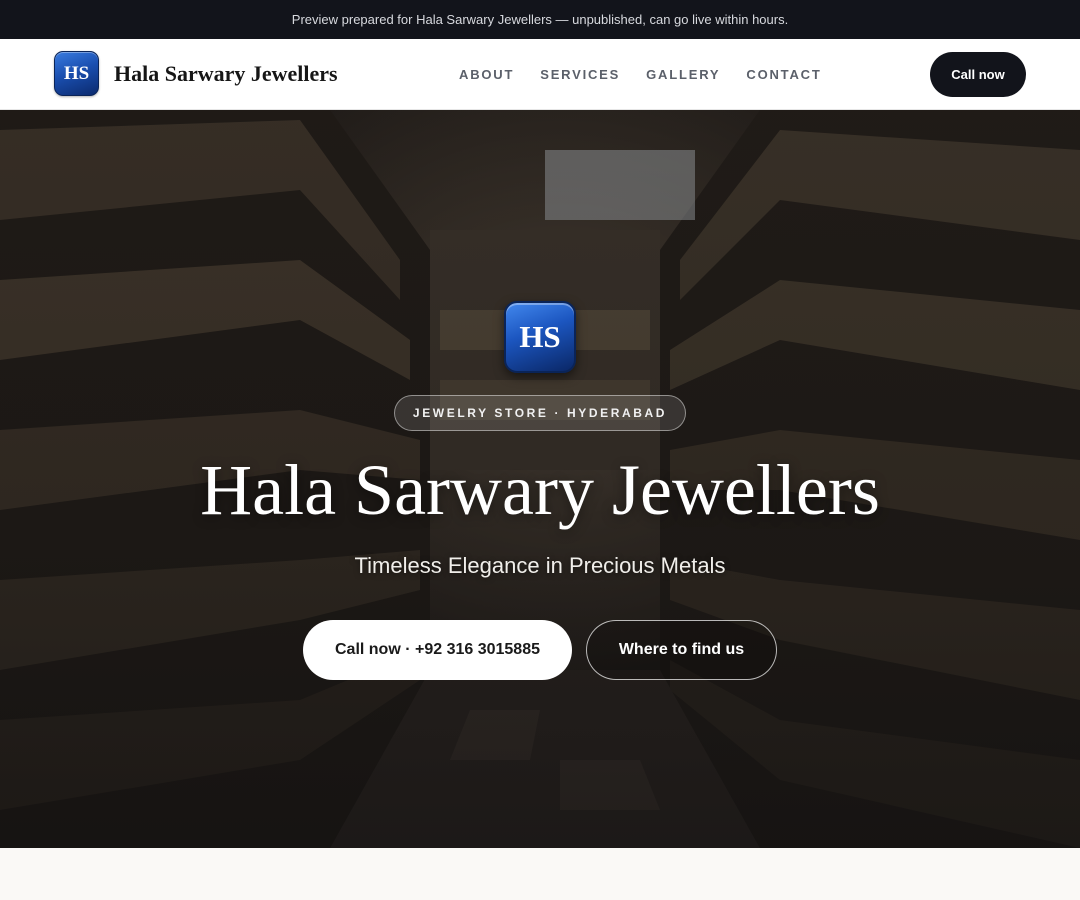 Image resolution: width=1080 pixels, height=900 pixels. What do you see at coordinates (681, 650) in the screenshot?
I see `where-to-find-us-button: Where to find us` at bounding box center [681, 650].